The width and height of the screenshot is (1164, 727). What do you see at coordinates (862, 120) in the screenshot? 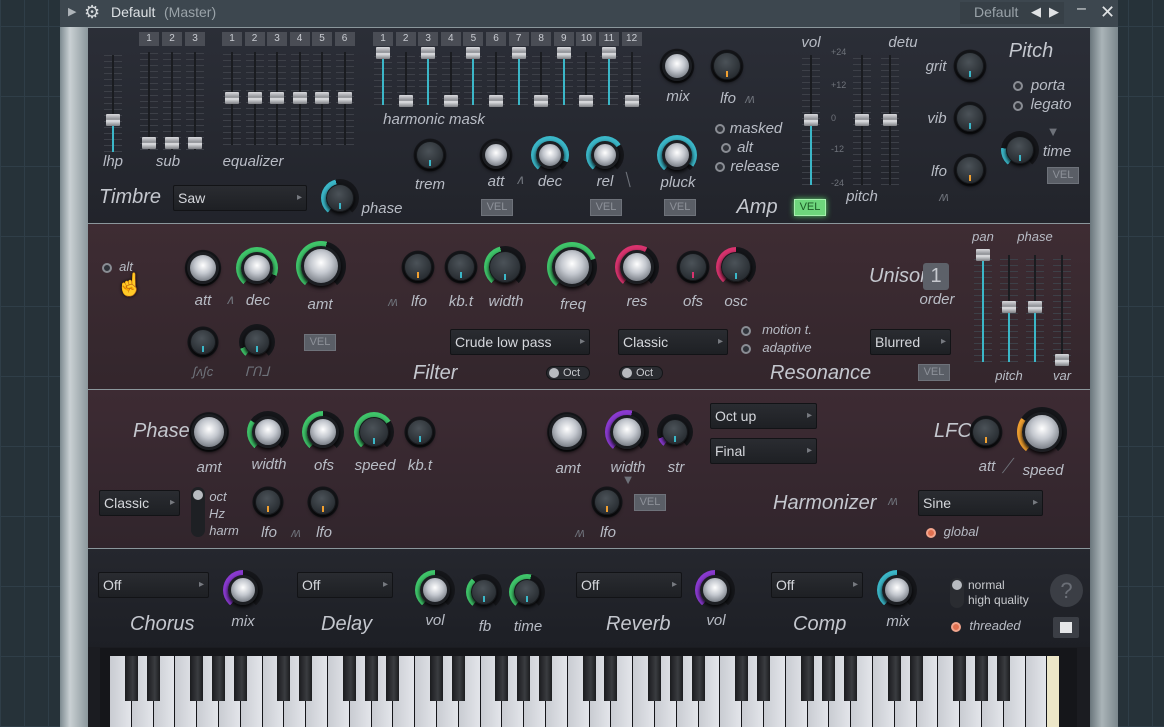
I see `pitch-fader` at bounding box center [862, 120].